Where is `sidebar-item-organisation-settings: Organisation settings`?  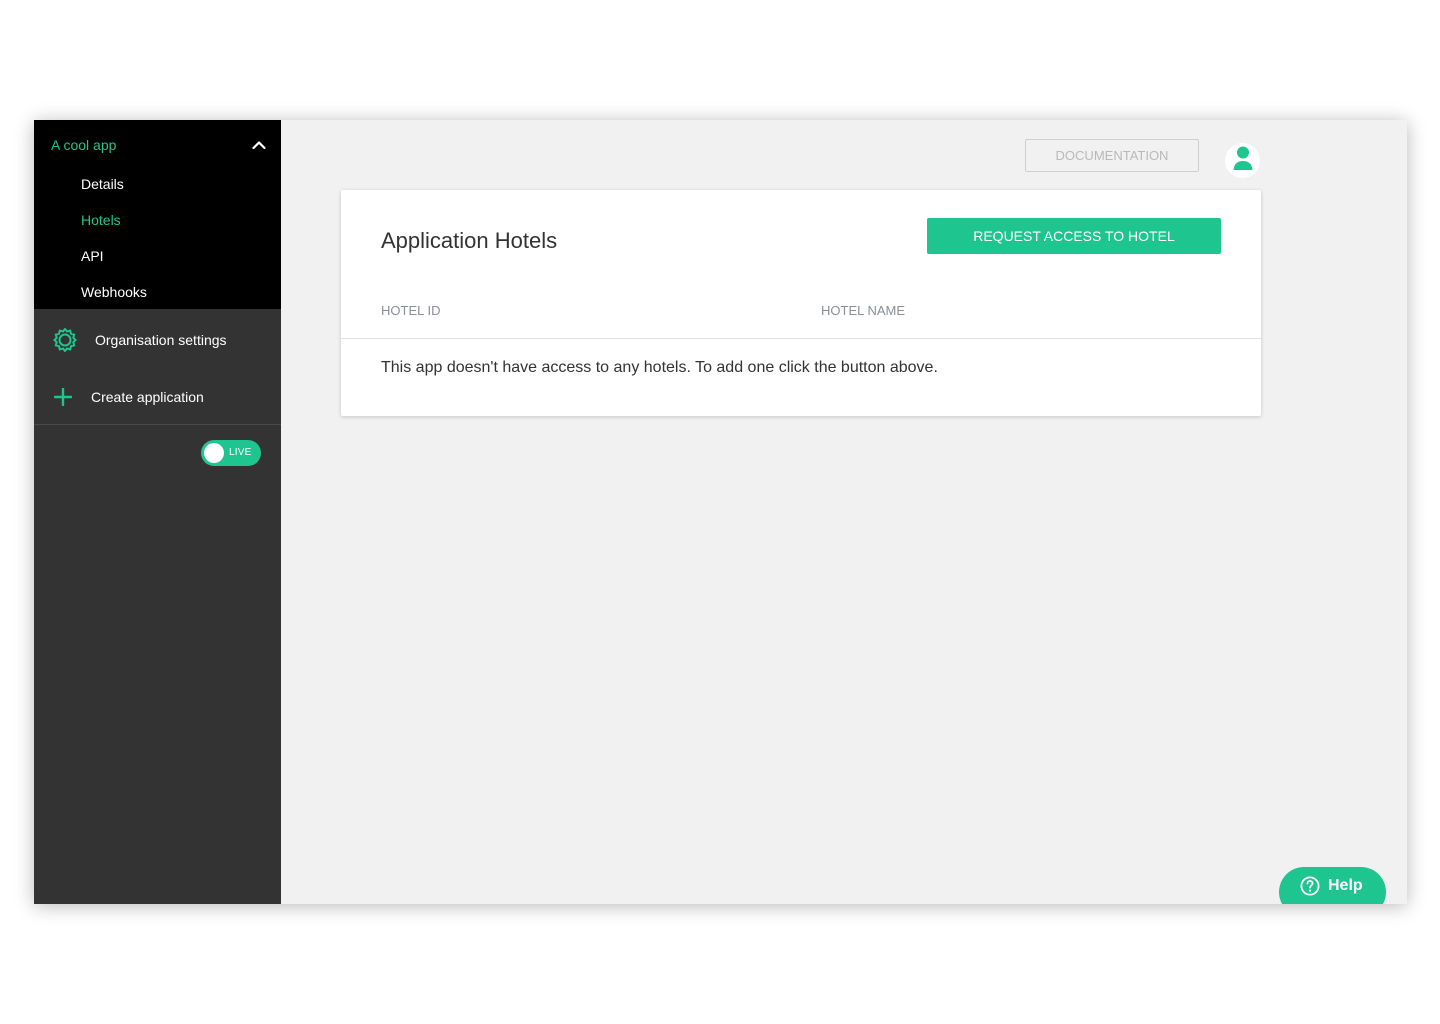
sidebar-item-organisation-settings: Organisation settings is located at coordinates (157, 340).